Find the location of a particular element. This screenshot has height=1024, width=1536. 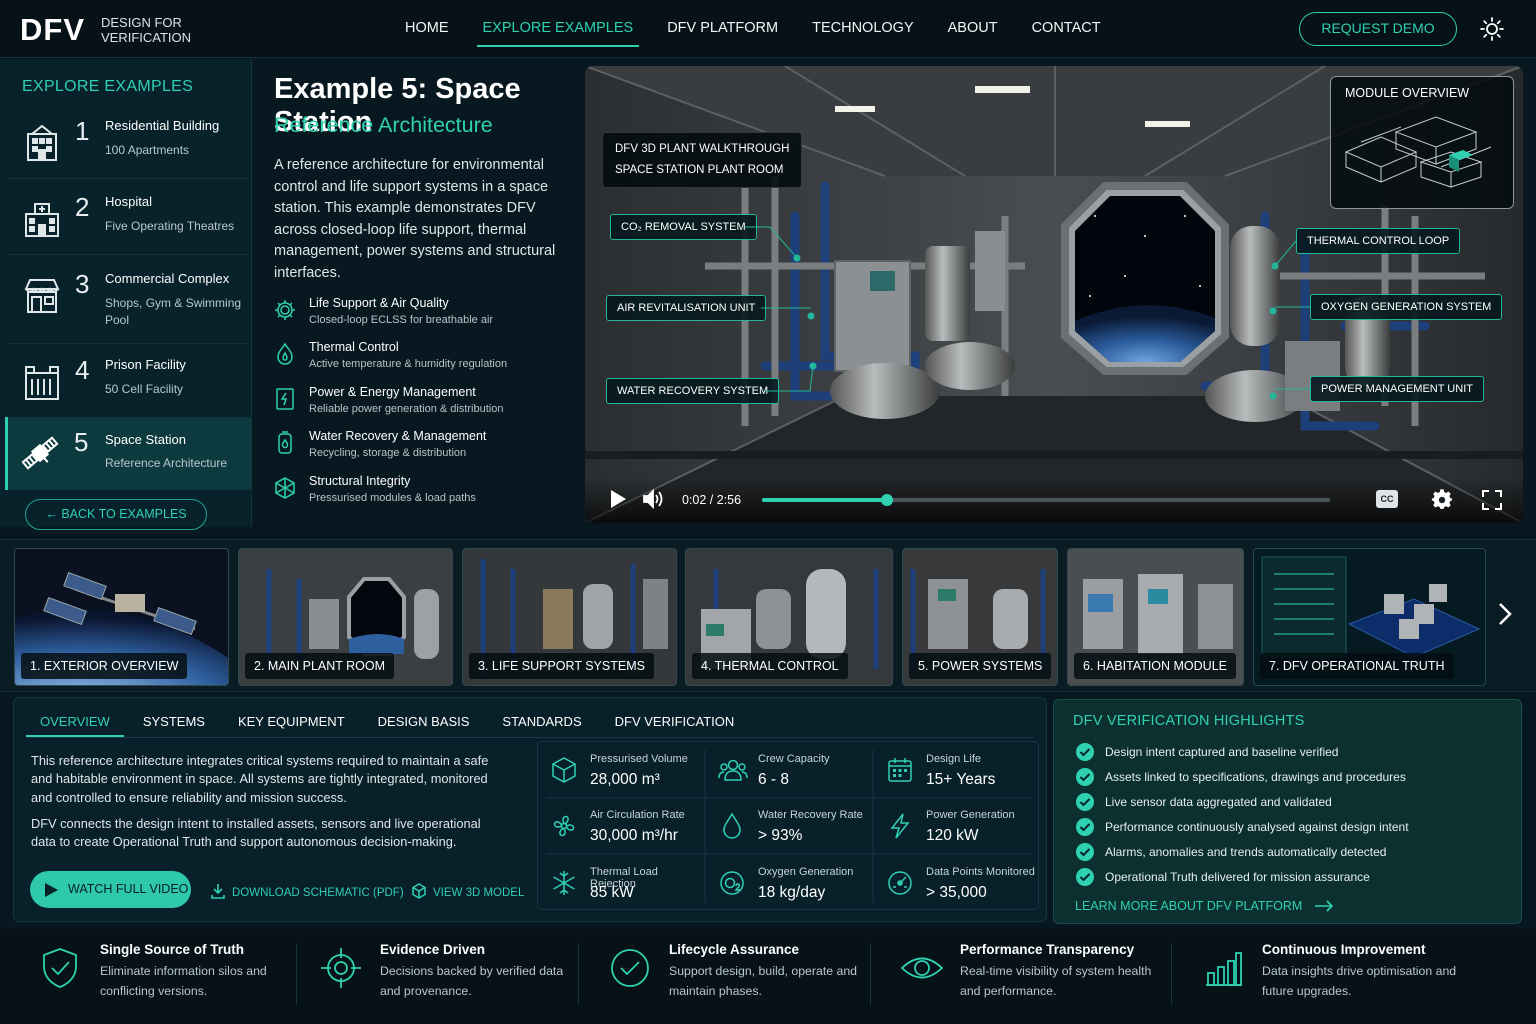

nav-dfv-platform: DFV PLATFORM is located at coordinates (722, 29).